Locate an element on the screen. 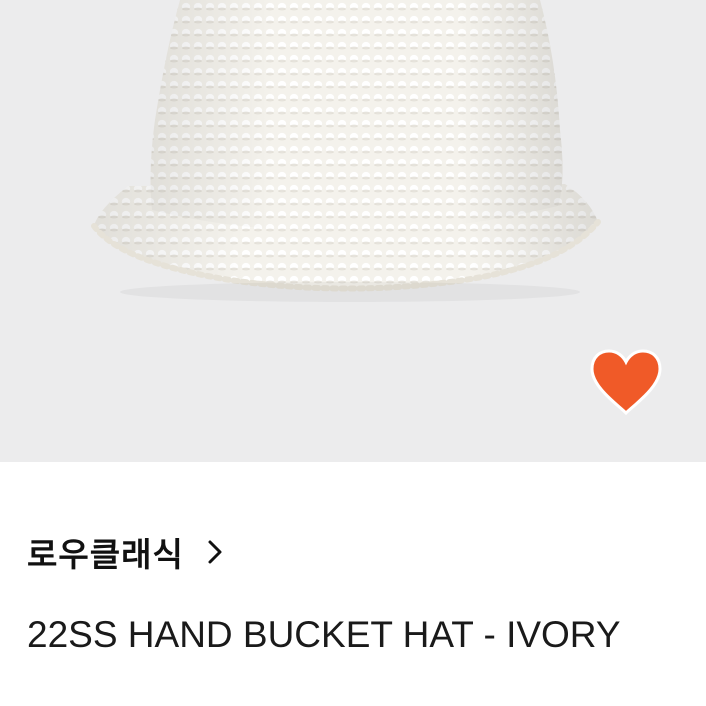 The height and width of the screenshot is (706, 706). heart-icon is located at coordinates (626, 382).